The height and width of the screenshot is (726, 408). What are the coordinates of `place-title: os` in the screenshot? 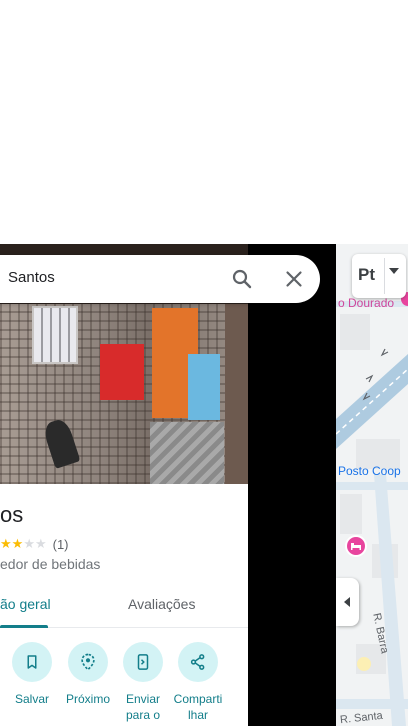 It's located at (12, 514).